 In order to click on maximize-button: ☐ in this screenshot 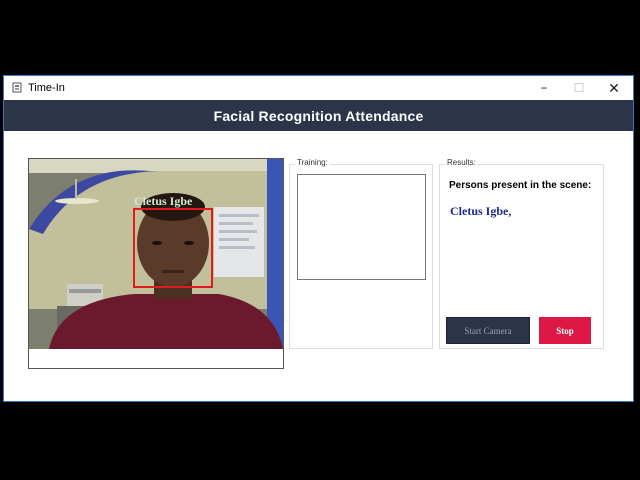, I will do `click(579, 88)`.